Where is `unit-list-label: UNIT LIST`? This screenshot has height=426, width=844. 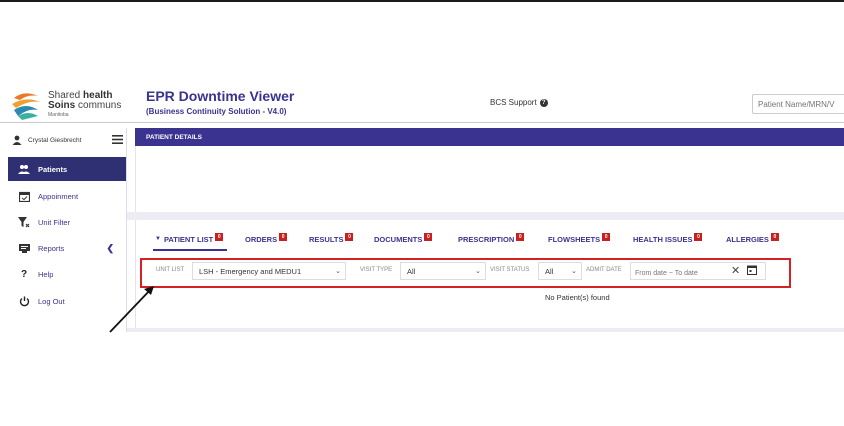
unit-list-label: UNIT LIST is located at coordinates (170, 270).